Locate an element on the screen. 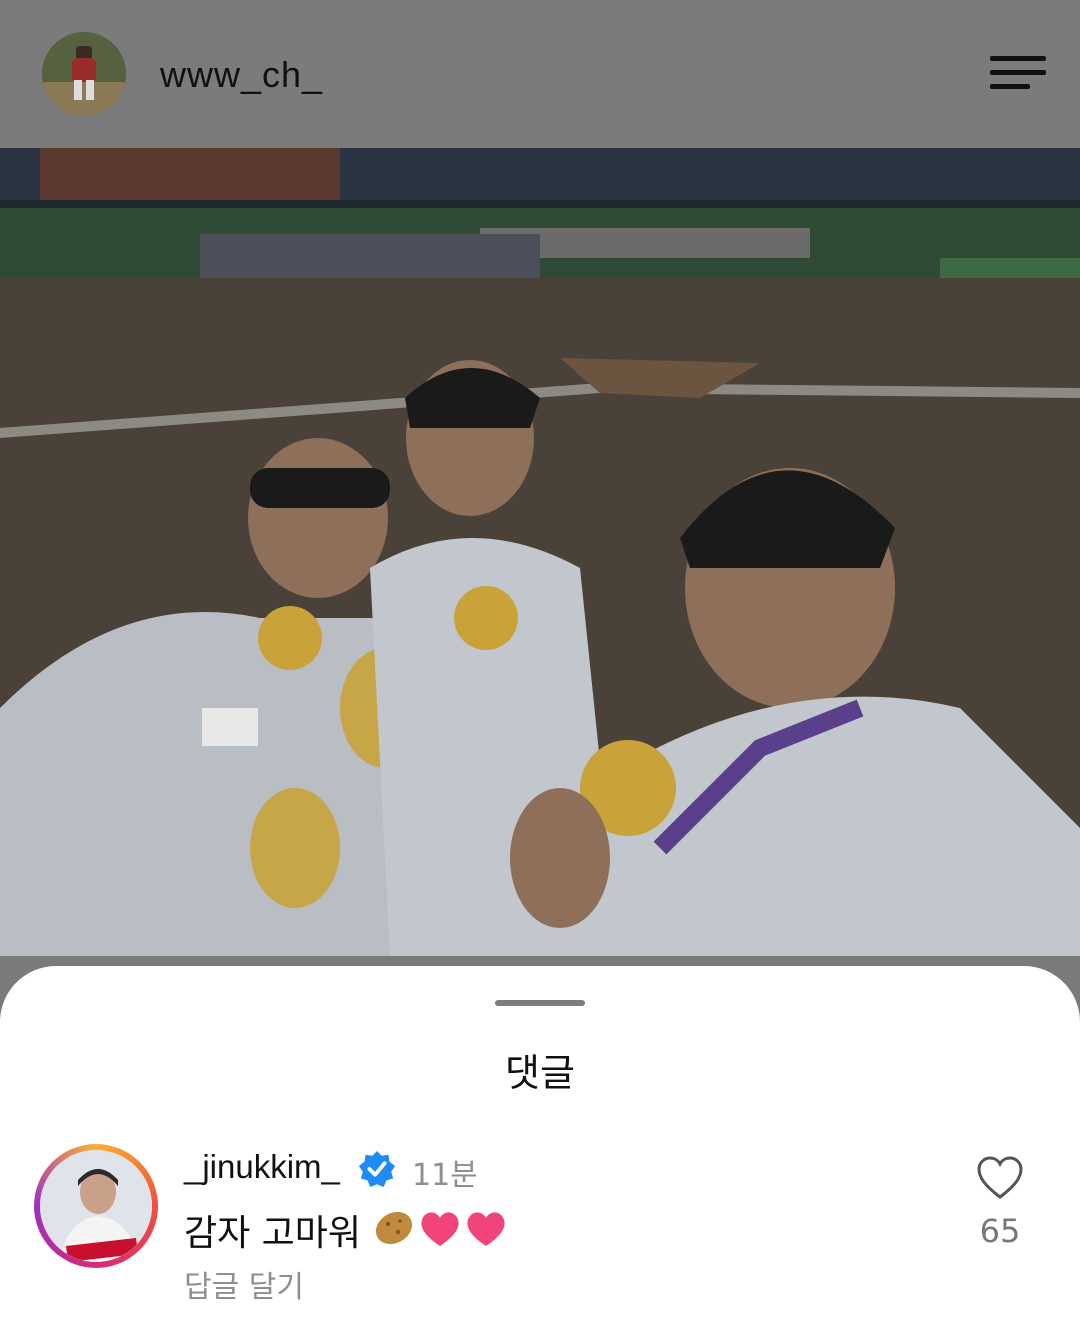  commenter-story-ring is located at coordinates (96, 1206).